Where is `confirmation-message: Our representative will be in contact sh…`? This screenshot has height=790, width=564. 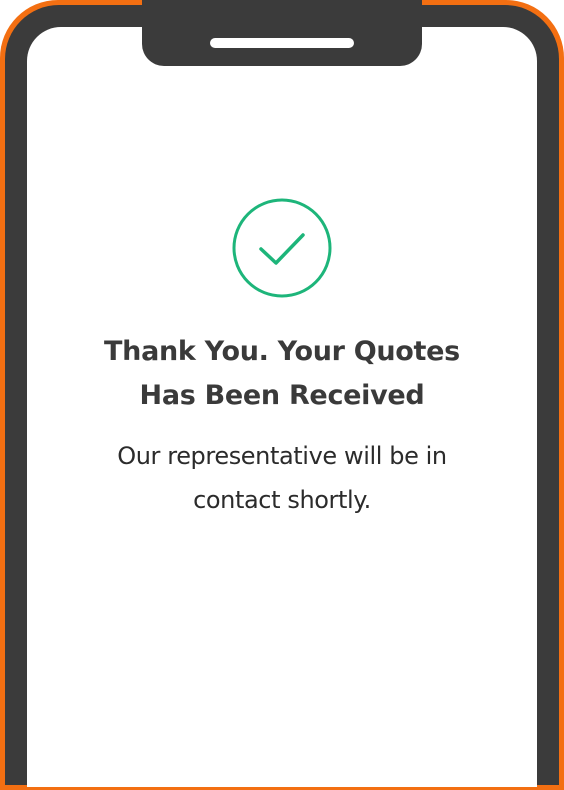
confirmation-message: Our representative will be in contact sh… is located at coordinates (282, 478).